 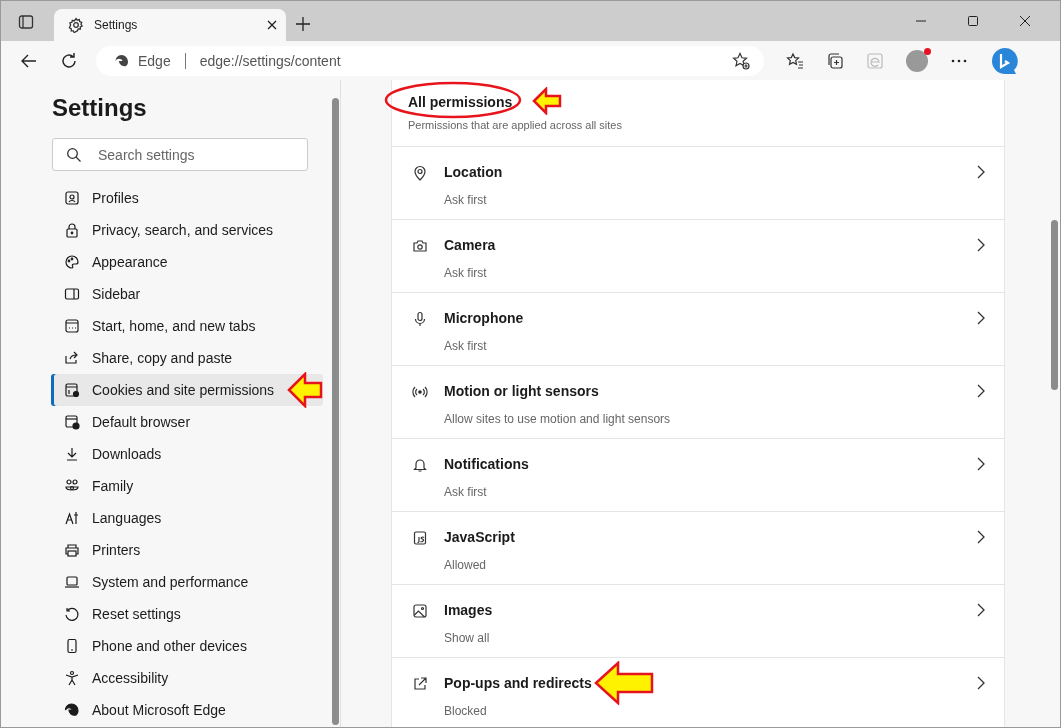 I want to click on site-label: Edge, so click(x=154, y=60).